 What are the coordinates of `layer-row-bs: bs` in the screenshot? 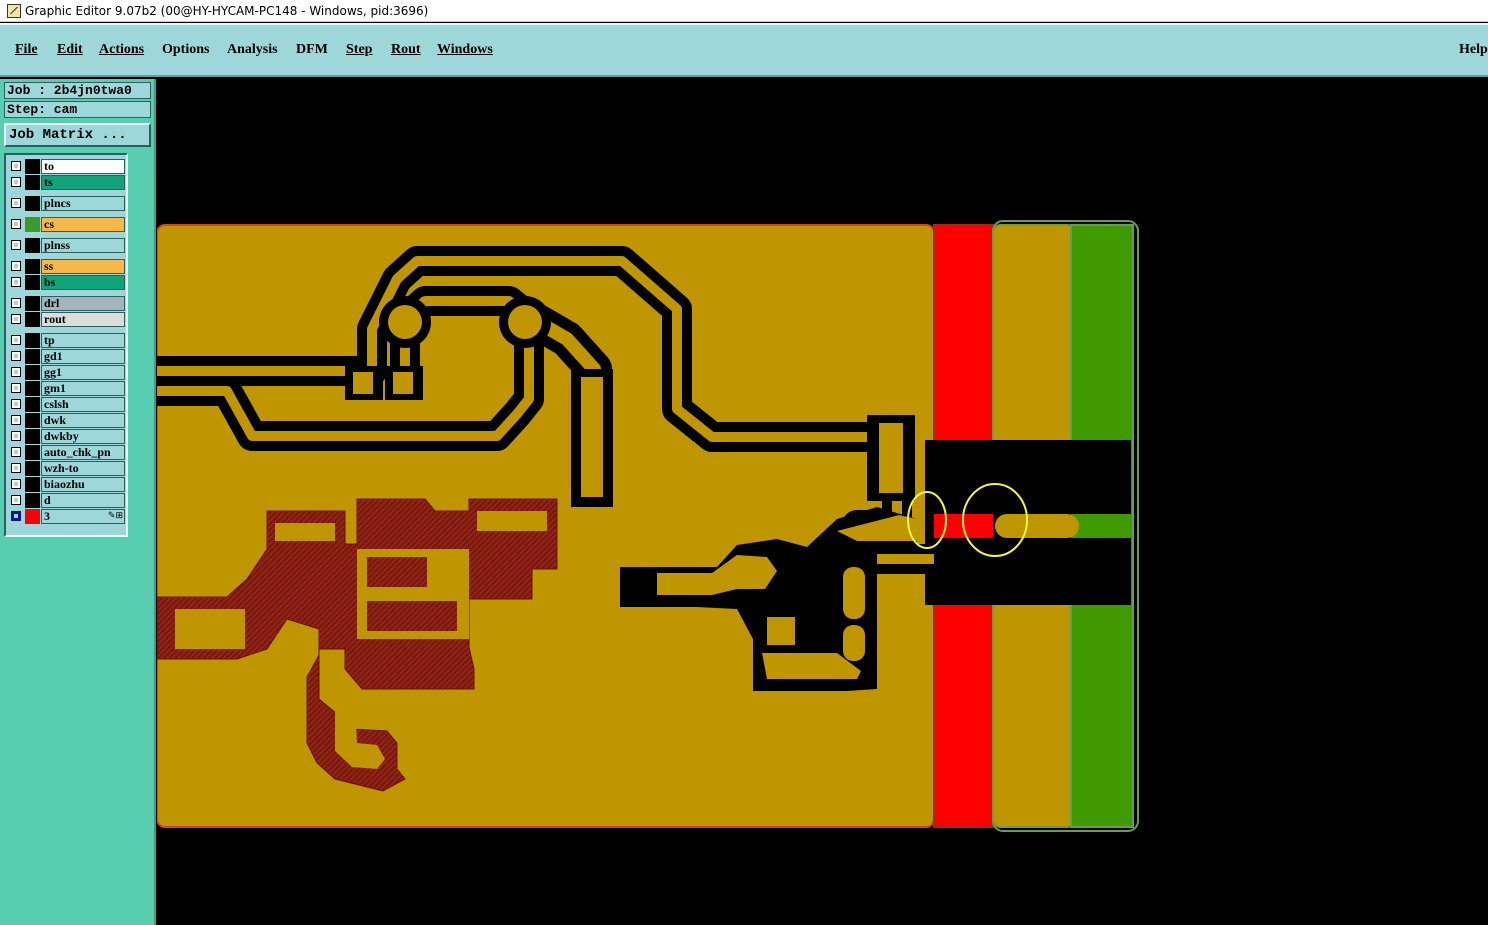 It's located at (66, 282).